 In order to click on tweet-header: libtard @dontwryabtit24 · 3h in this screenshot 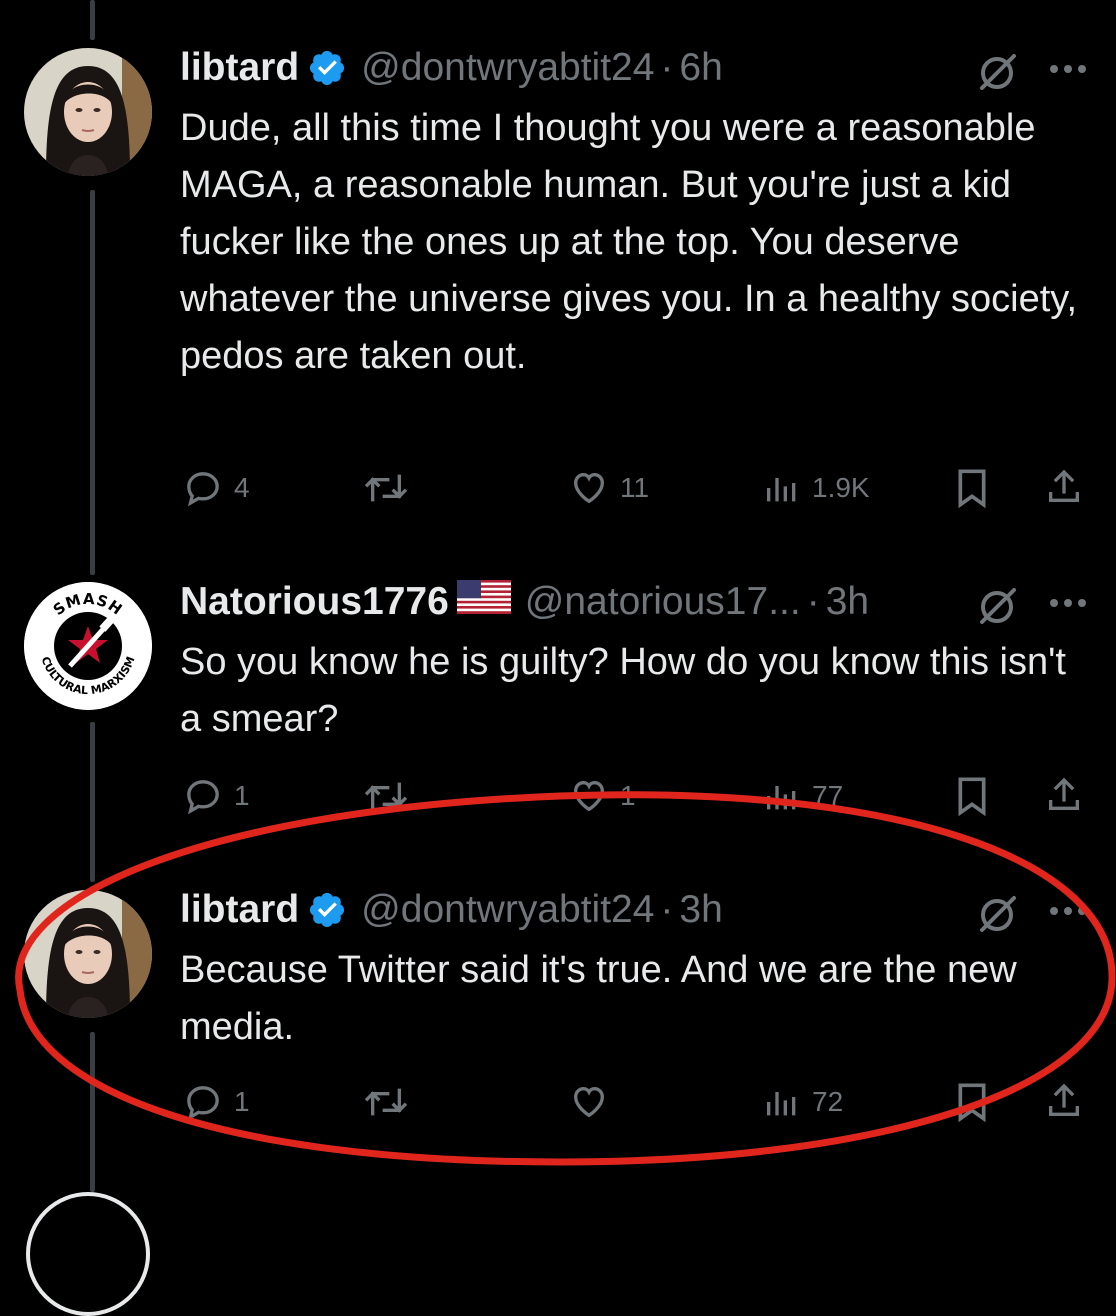, I will do `click(451, 910)`.